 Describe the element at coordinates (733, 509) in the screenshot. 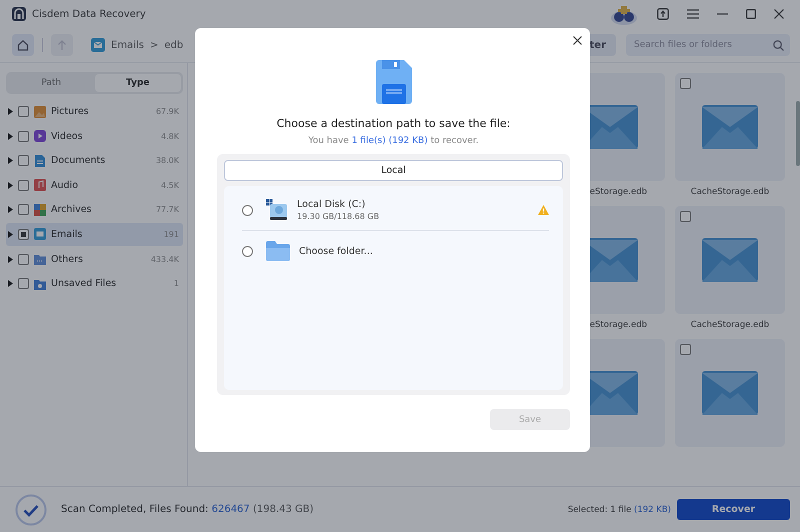

I see `recover-button: Recover` at that location.